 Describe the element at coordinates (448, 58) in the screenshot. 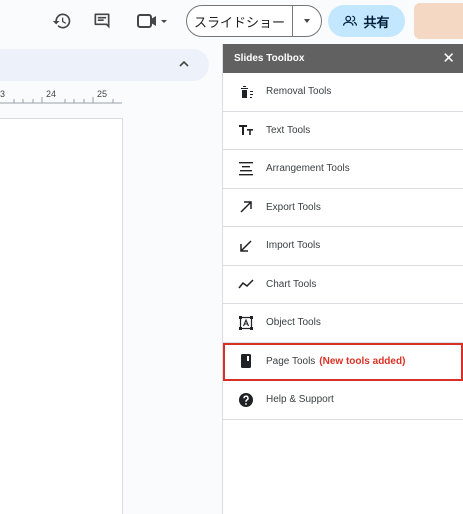

I see `close-icon: ✕` at that location.